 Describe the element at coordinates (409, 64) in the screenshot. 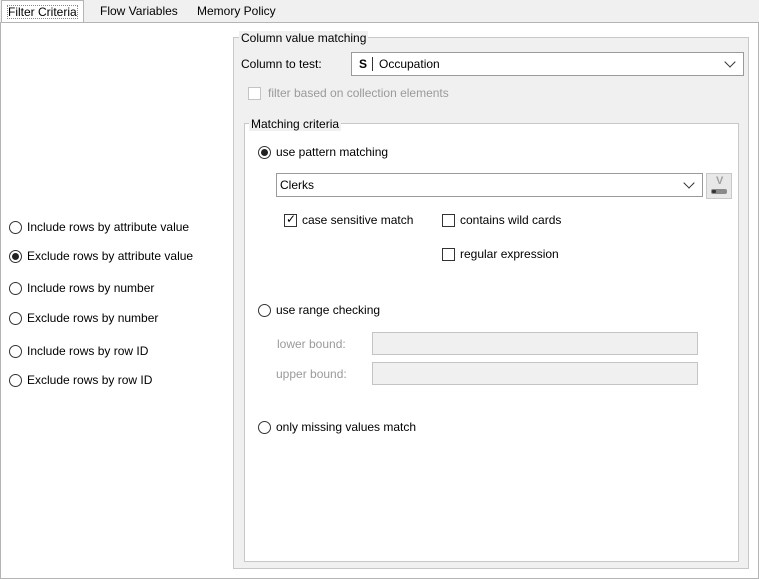

I see `selected-column: Occupation` at that location.